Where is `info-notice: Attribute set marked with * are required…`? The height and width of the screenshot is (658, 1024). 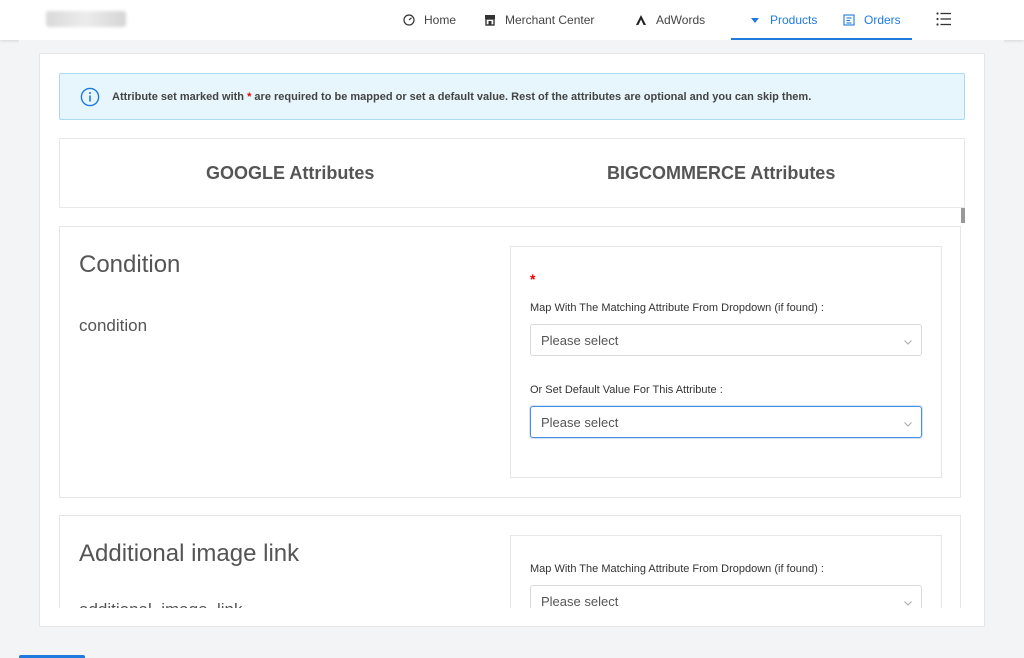
info-notice: Attribute set marked with * are required… is located at coordinates (512, 96).